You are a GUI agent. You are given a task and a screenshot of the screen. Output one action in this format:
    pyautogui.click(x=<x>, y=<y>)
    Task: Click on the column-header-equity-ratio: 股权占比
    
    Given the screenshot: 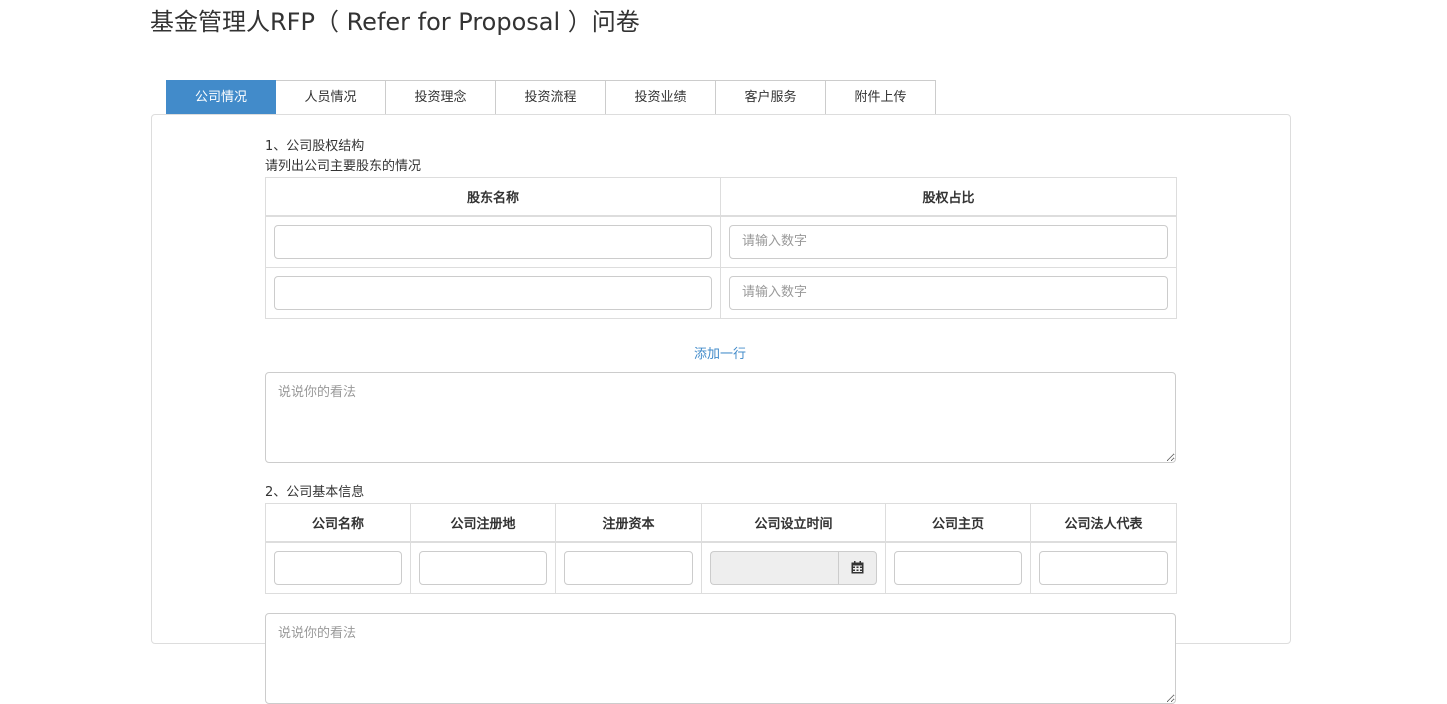 What is the action you would take?
    pyautogui.click(x=948, y=197)
    